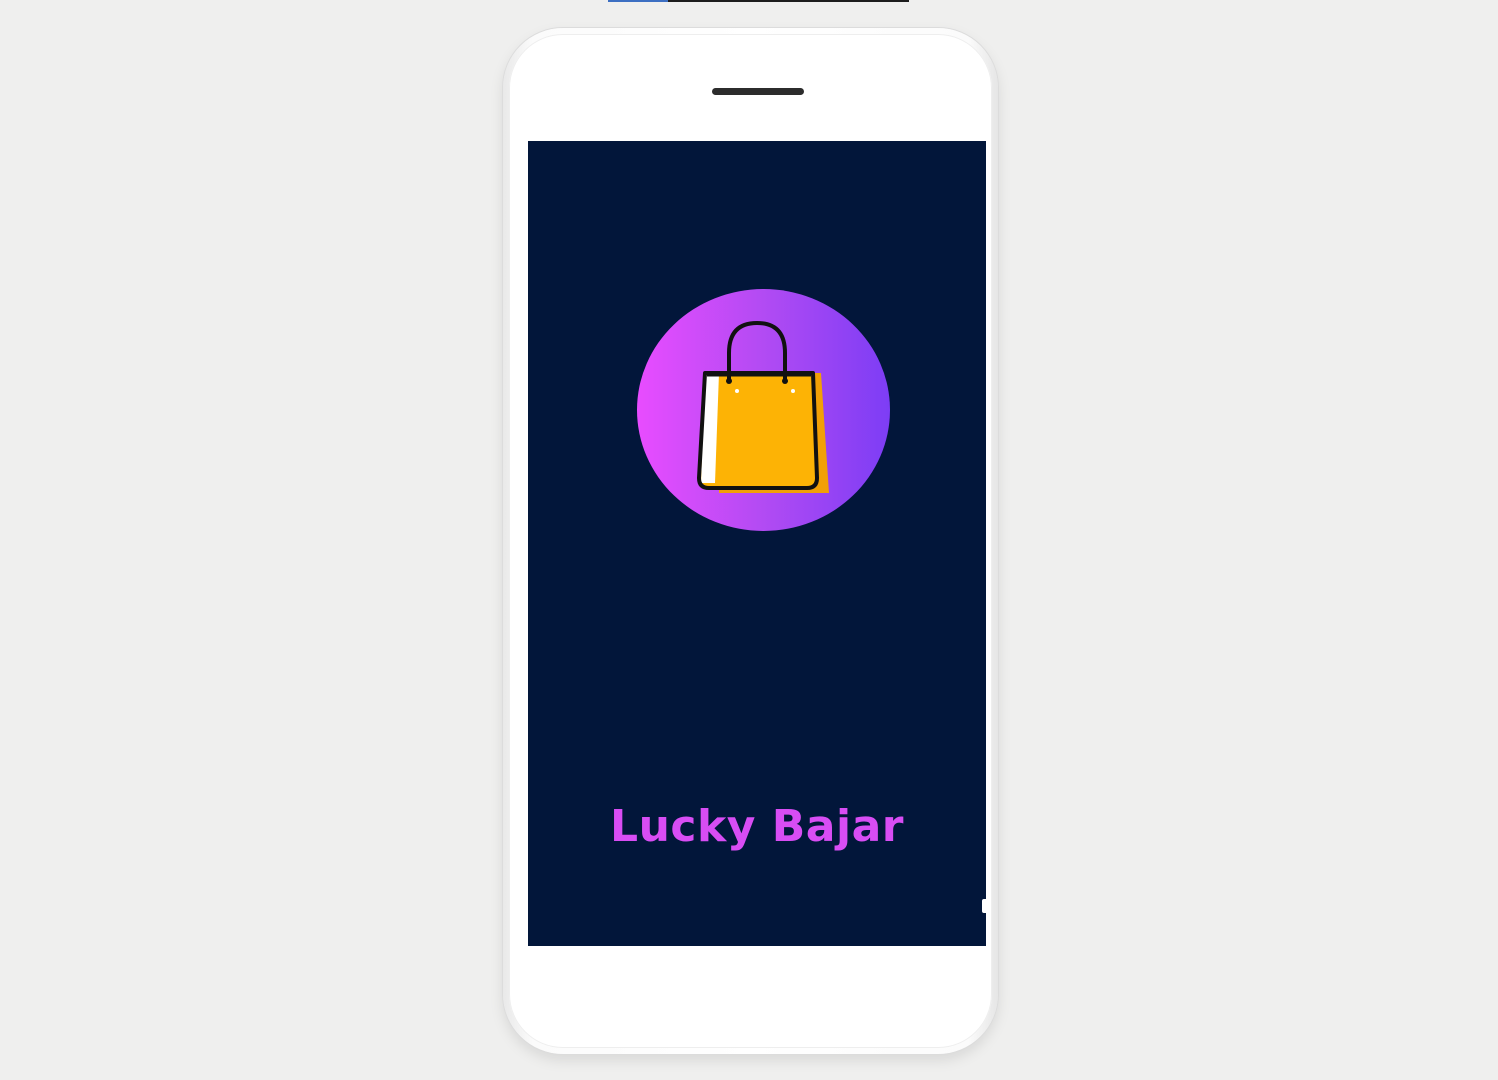 This screenshot has width=1498, height=1080. What do you see at coordinates (763, 406) in the screenshot?
I see `shopping-bag-icon` at bounding box center [763, 406].